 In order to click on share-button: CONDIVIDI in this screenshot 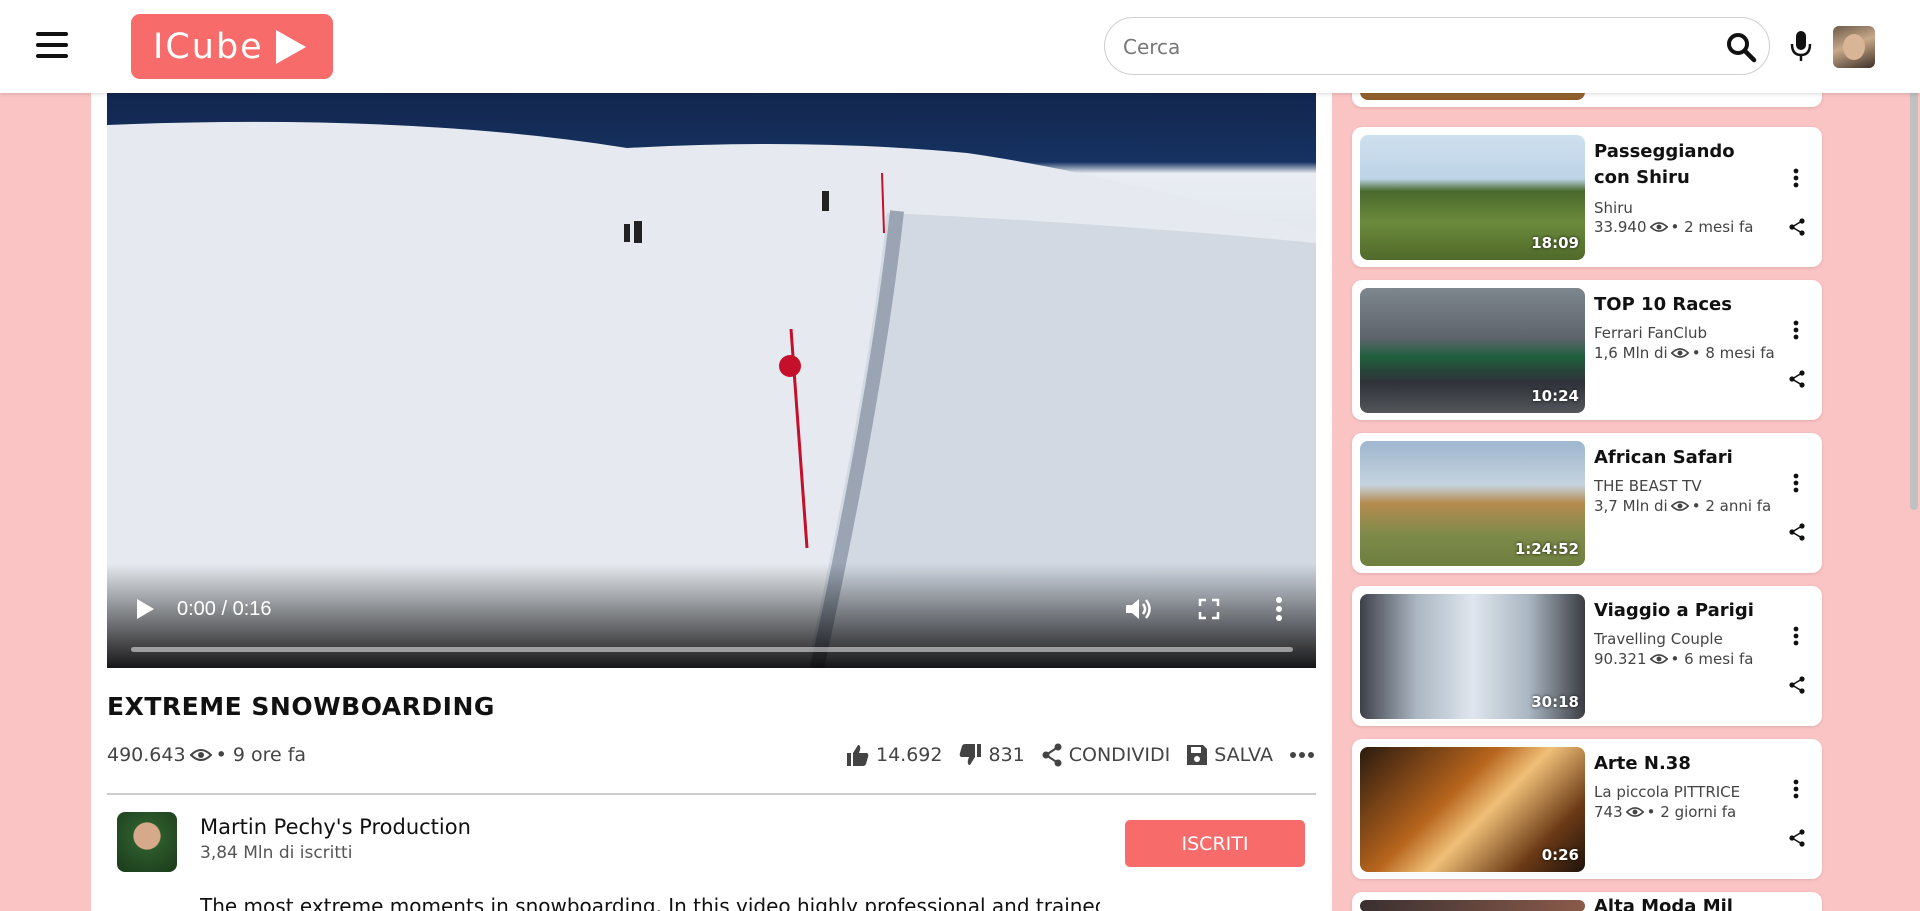, I will do `click(1106, 755)`.